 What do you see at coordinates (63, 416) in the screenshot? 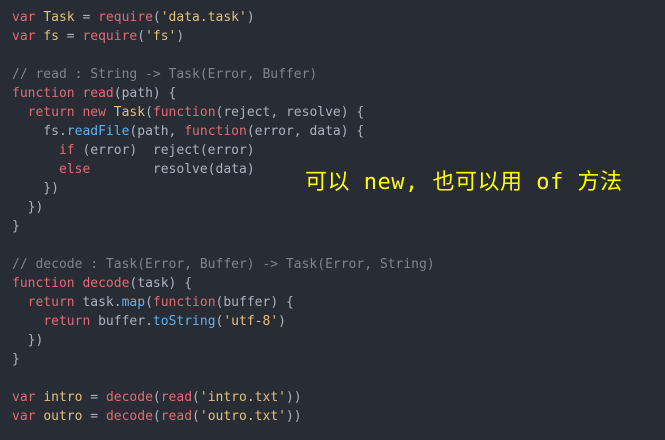
I see `code-token: outro` at bounding box center [63, 416].